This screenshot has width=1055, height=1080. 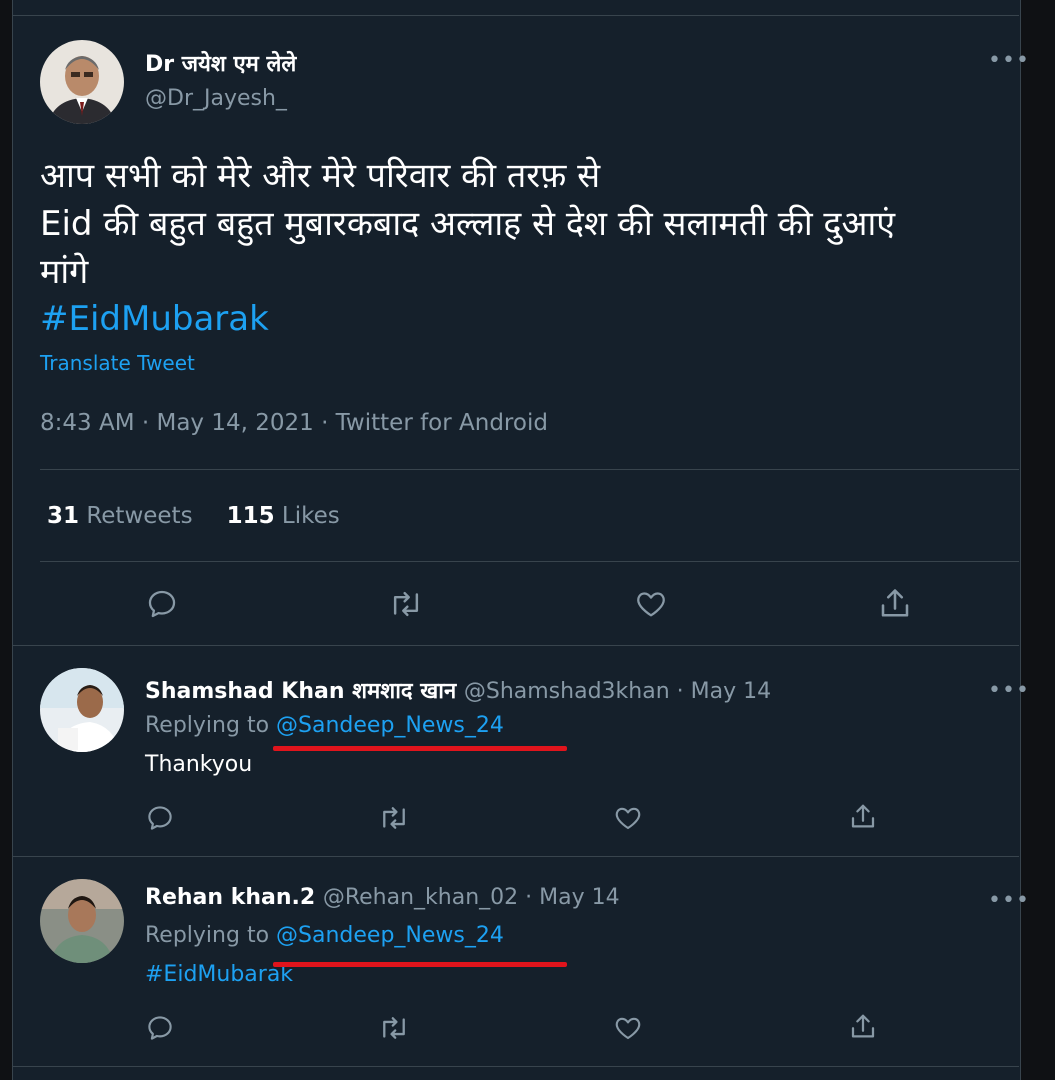 I want to click on reply-hashtag: #EidMubarak, so click(x=219, y=974).